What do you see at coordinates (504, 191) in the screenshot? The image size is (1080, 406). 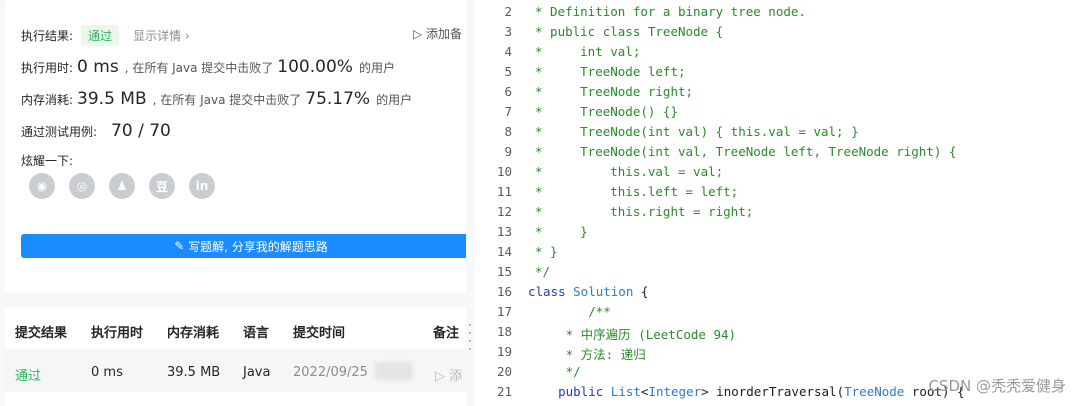 I see `line-number: 11` at bounding box center [504, 191].